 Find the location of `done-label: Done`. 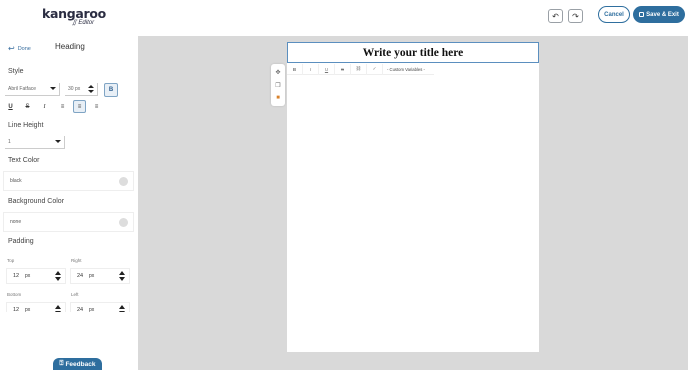

done-label: Done is located at coordinates (24, 48).